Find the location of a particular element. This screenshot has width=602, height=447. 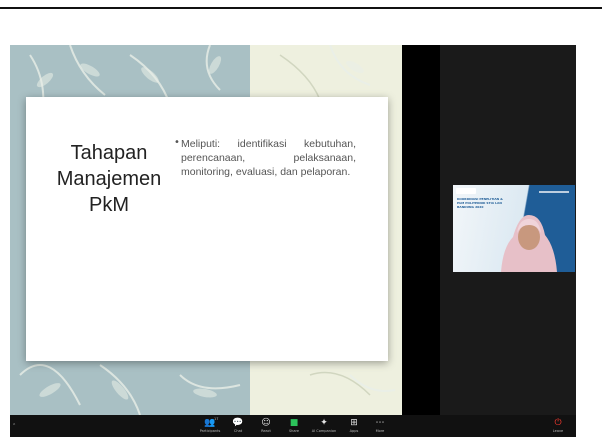

react-button: ☺ React is located at coordinates (266, 425).